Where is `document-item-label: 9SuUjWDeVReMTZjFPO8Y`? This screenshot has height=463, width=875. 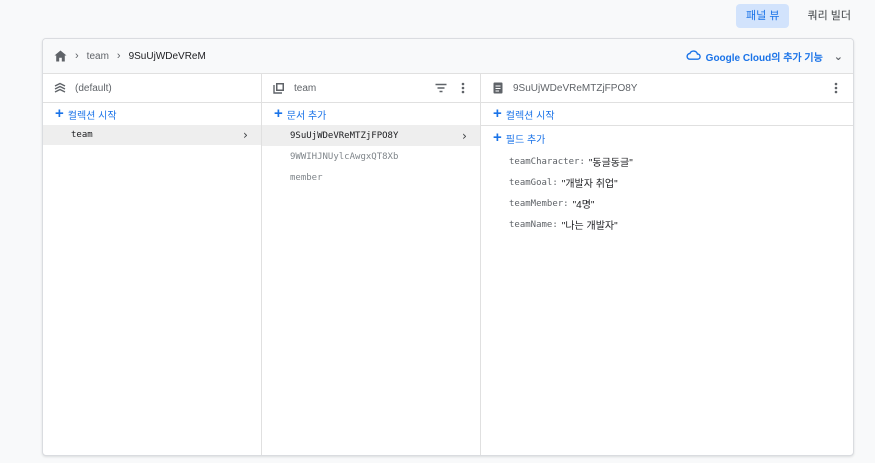
document-item-label: 9SuUjWDeVReMTZjFPO8Y is located at coordinates (344, 135).